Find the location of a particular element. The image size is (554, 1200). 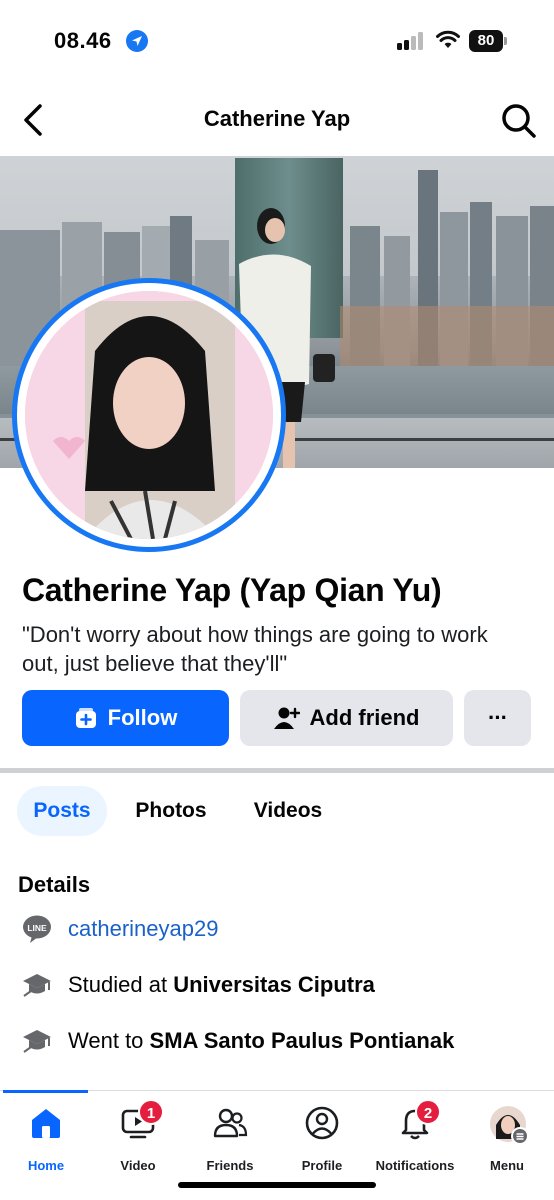

video-badge: 1 is located at coordinates (151, 1112).